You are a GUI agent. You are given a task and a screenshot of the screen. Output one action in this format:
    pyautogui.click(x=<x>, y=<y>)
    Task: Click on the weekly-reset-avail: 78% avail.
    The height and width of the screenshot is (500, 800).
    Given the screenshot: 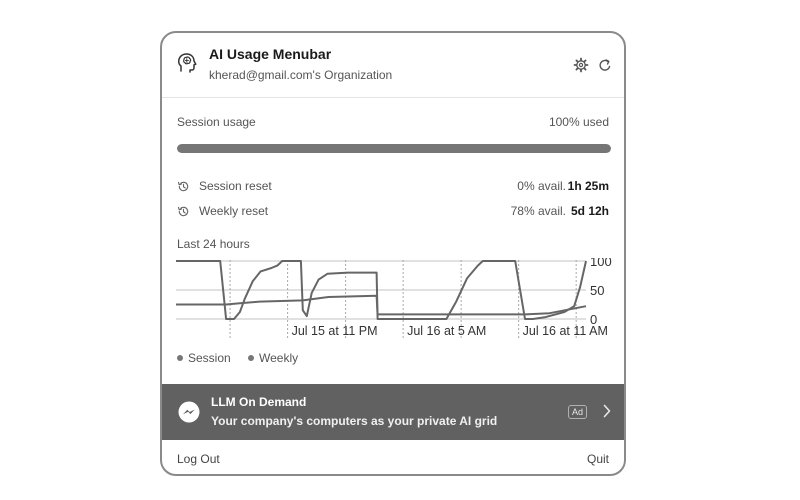 What is the action you would take?
    pyautogui.click(x=538, y=211)
    